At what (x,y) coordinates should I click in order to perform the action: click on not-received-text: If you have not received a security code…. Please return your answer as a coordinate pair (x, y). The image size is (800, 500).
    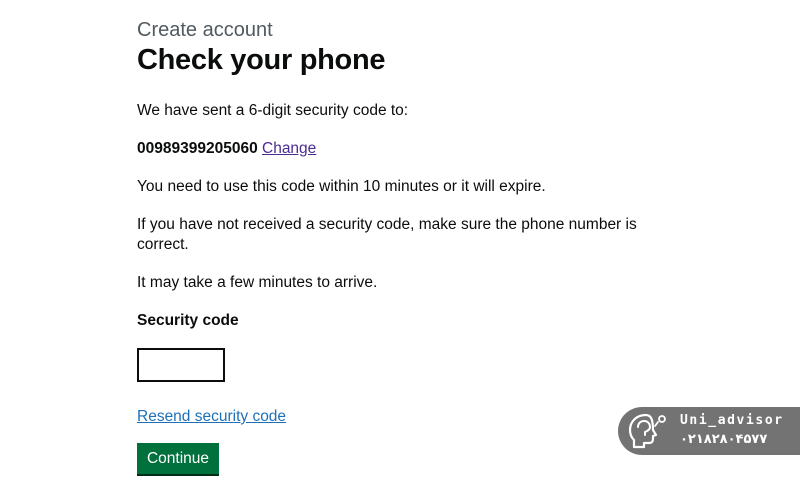
    Looking at the image, I should click on (387, 234).